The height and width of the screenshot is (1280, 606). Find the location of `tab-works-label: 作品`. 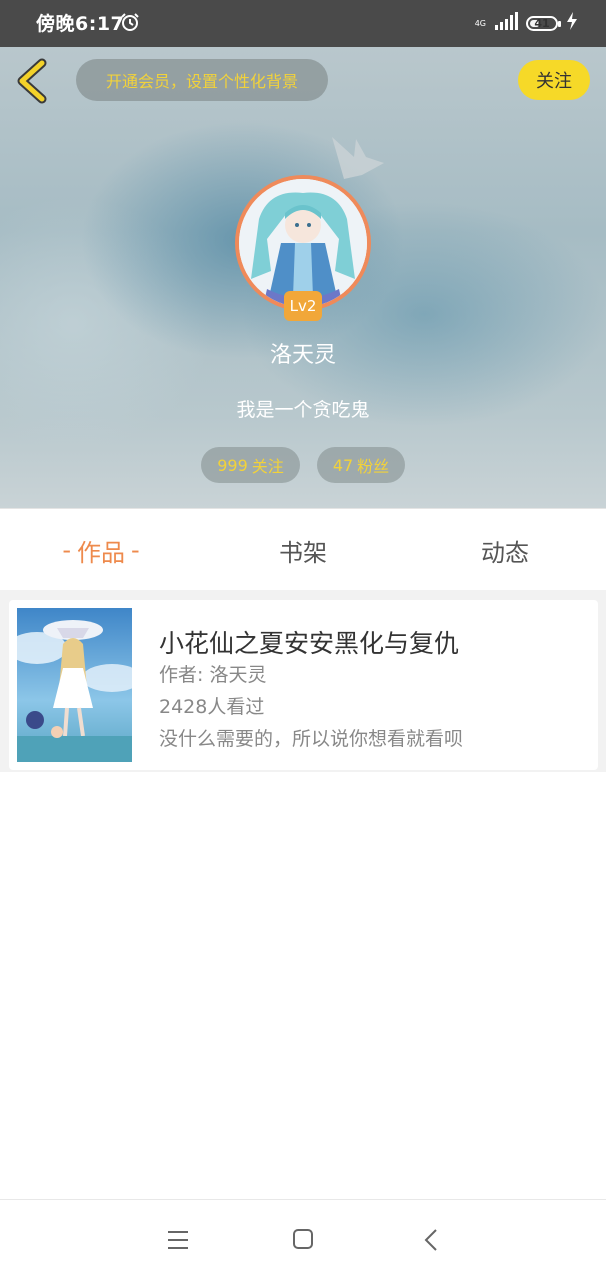

tab-works-label: 作品 is located at coordinates (101, 552).